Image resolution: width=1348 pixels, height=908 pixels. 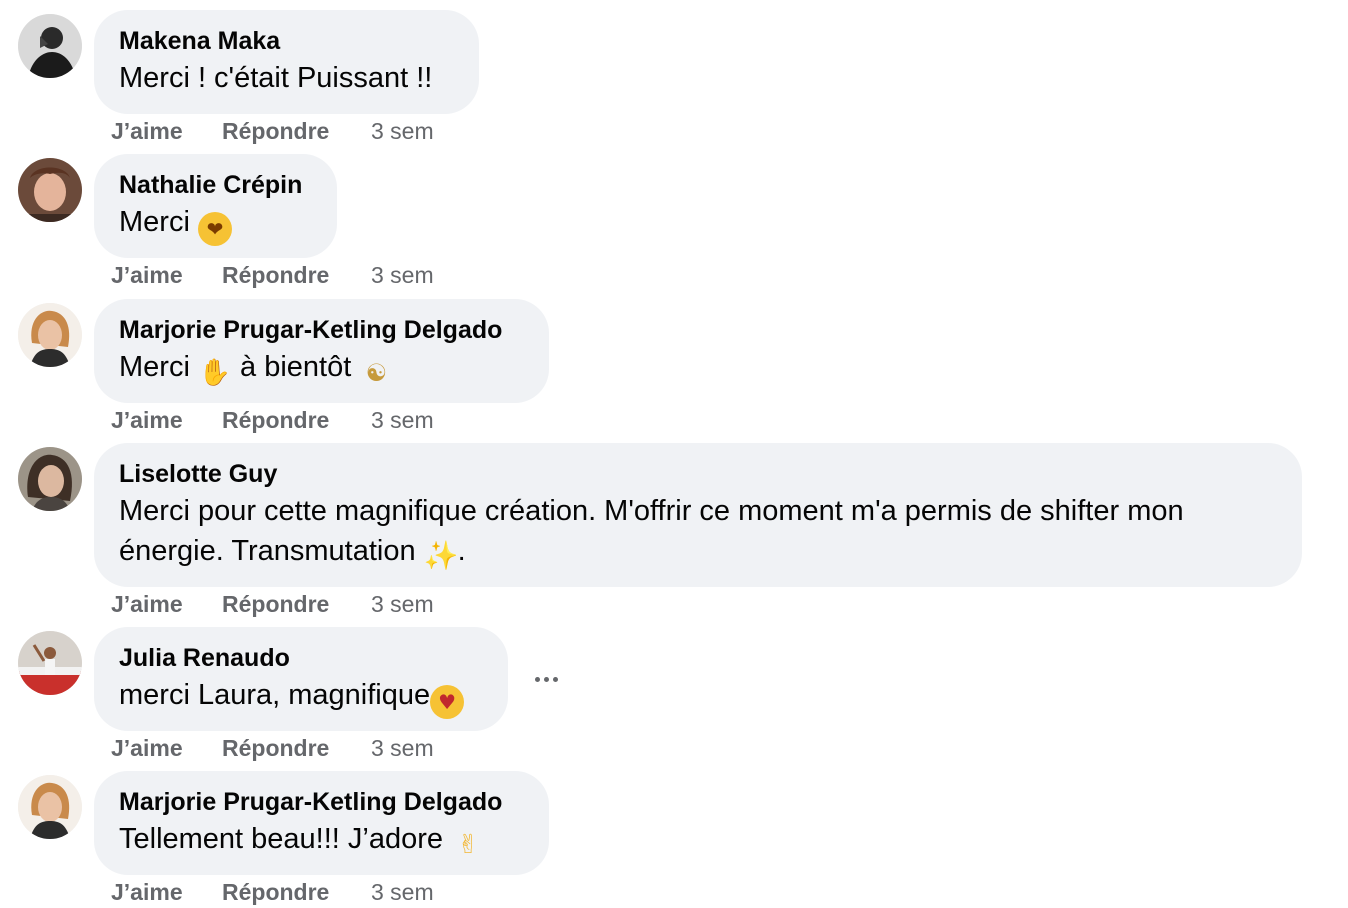 I want to click on comment-text: Merci ! c'était Puissant !!, so click(x=276, y=78).